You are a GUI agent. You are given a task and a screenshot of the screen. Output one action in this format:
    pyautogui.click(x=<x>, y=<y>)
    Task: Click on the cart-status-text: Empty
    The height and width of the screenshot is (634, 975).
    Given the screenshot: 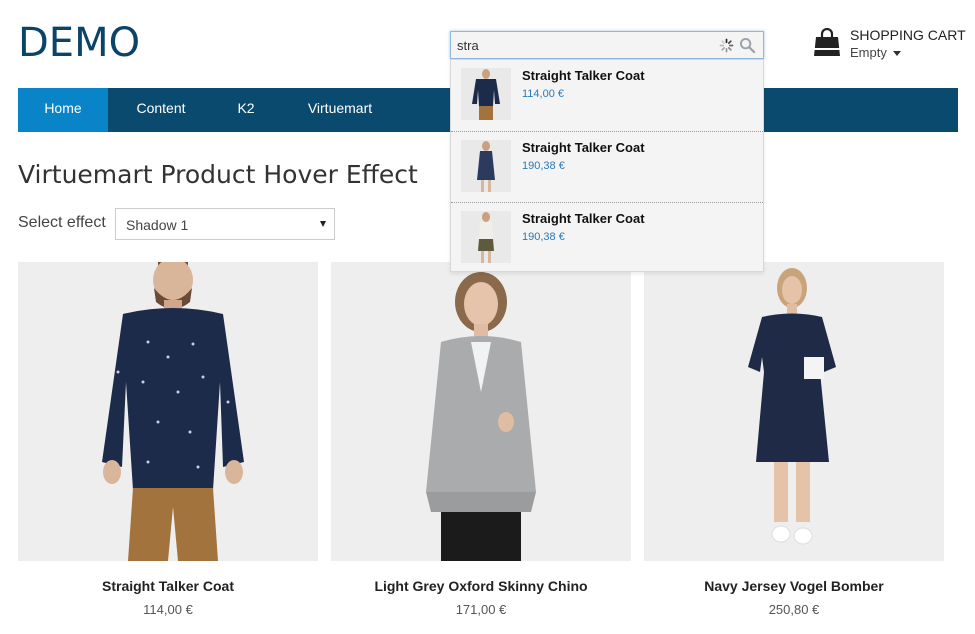 What is the action you would take?
    pyautogui.click(x=868, y=52)
    